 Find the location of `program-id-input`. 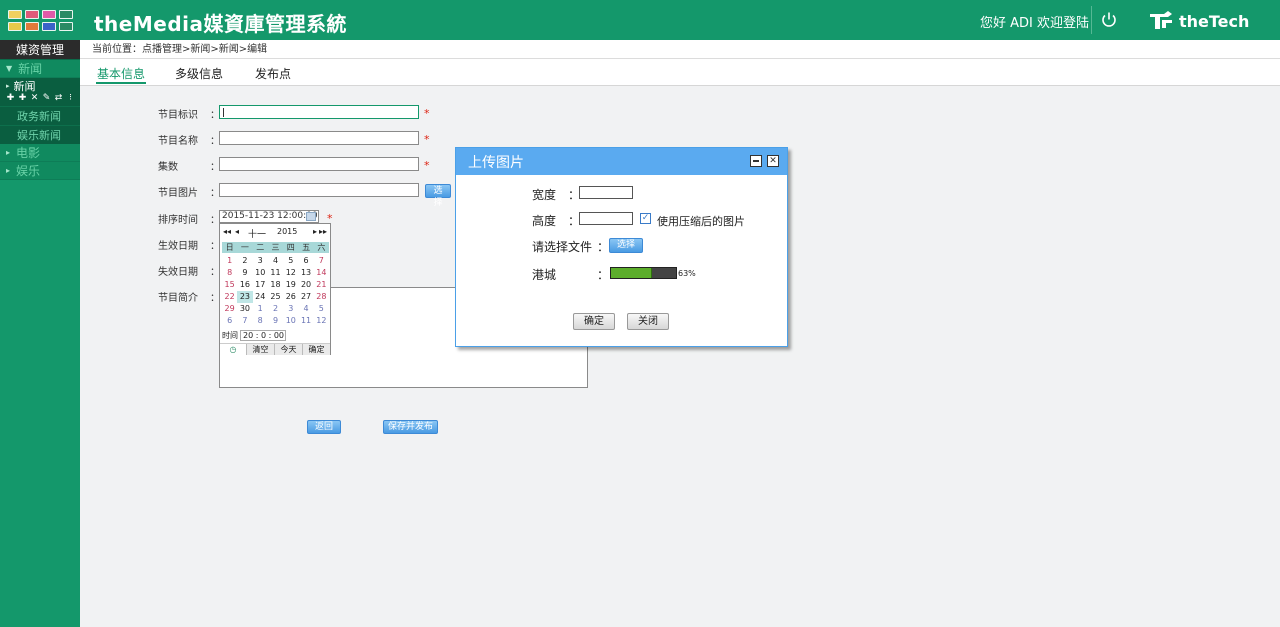

program-id-input is located at coordinates (319, 112).